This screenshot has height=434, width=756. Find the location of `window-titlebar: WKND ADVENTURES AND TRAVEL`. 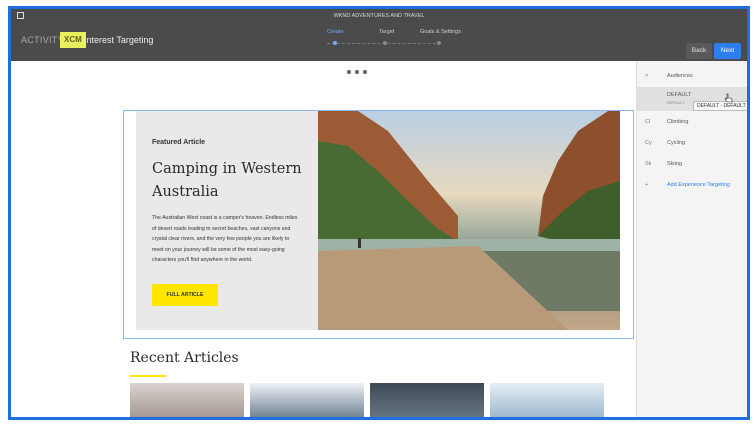

window-titlebar: WKND ADVENTURES AND TRAVEL is located at coordinates (379, 16).